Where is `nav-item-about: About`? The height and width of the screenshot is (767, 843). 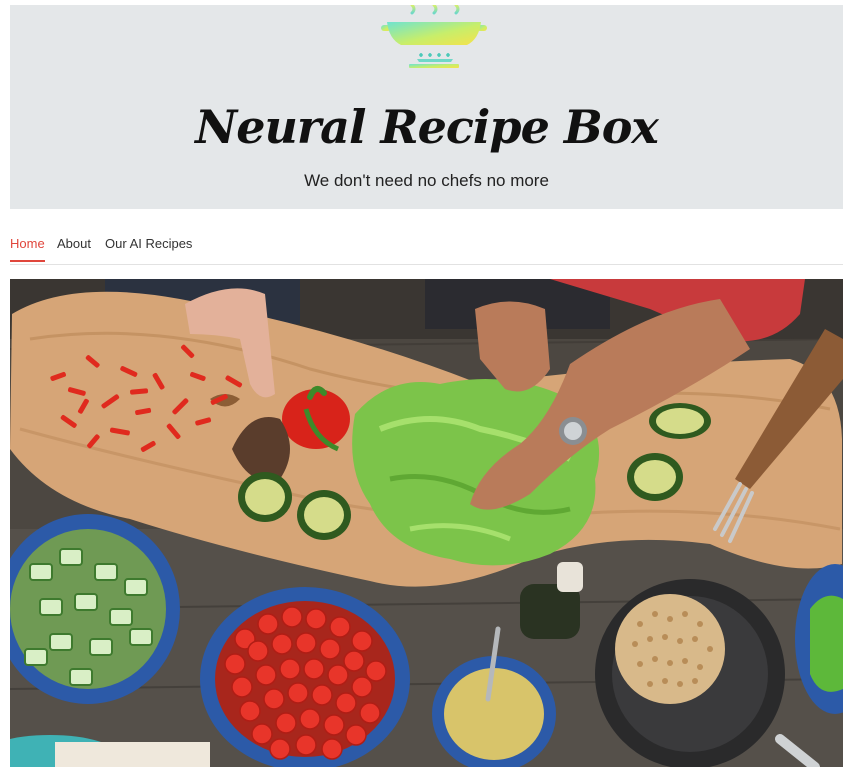 nav-item-about: About is located at coordinates (74, 248).